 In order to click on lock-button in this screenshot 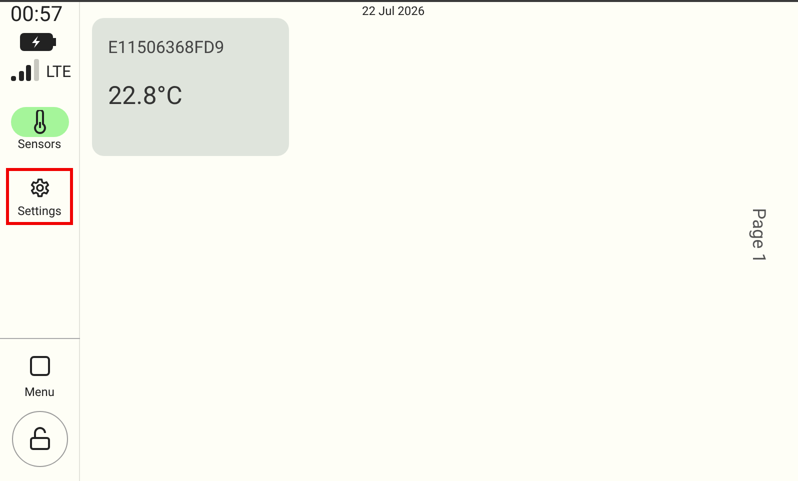, I will do `click(40, 439)`.